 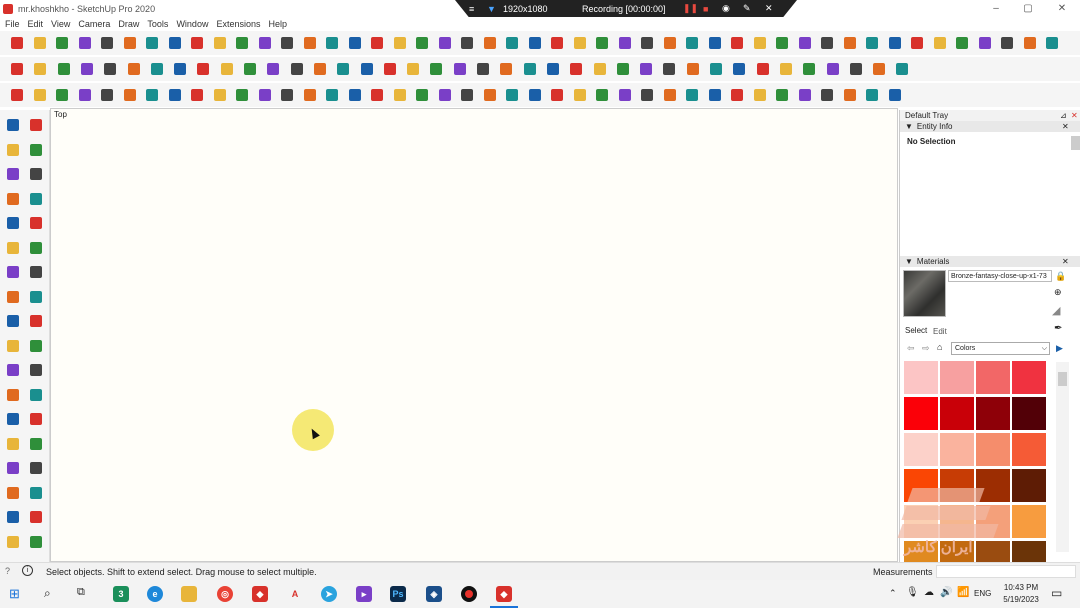 What do you see at coordinates (260, 594) in the screenshot?
I see `sketchup-taskbar-icon: ◆` at bounding box center [260, 594].